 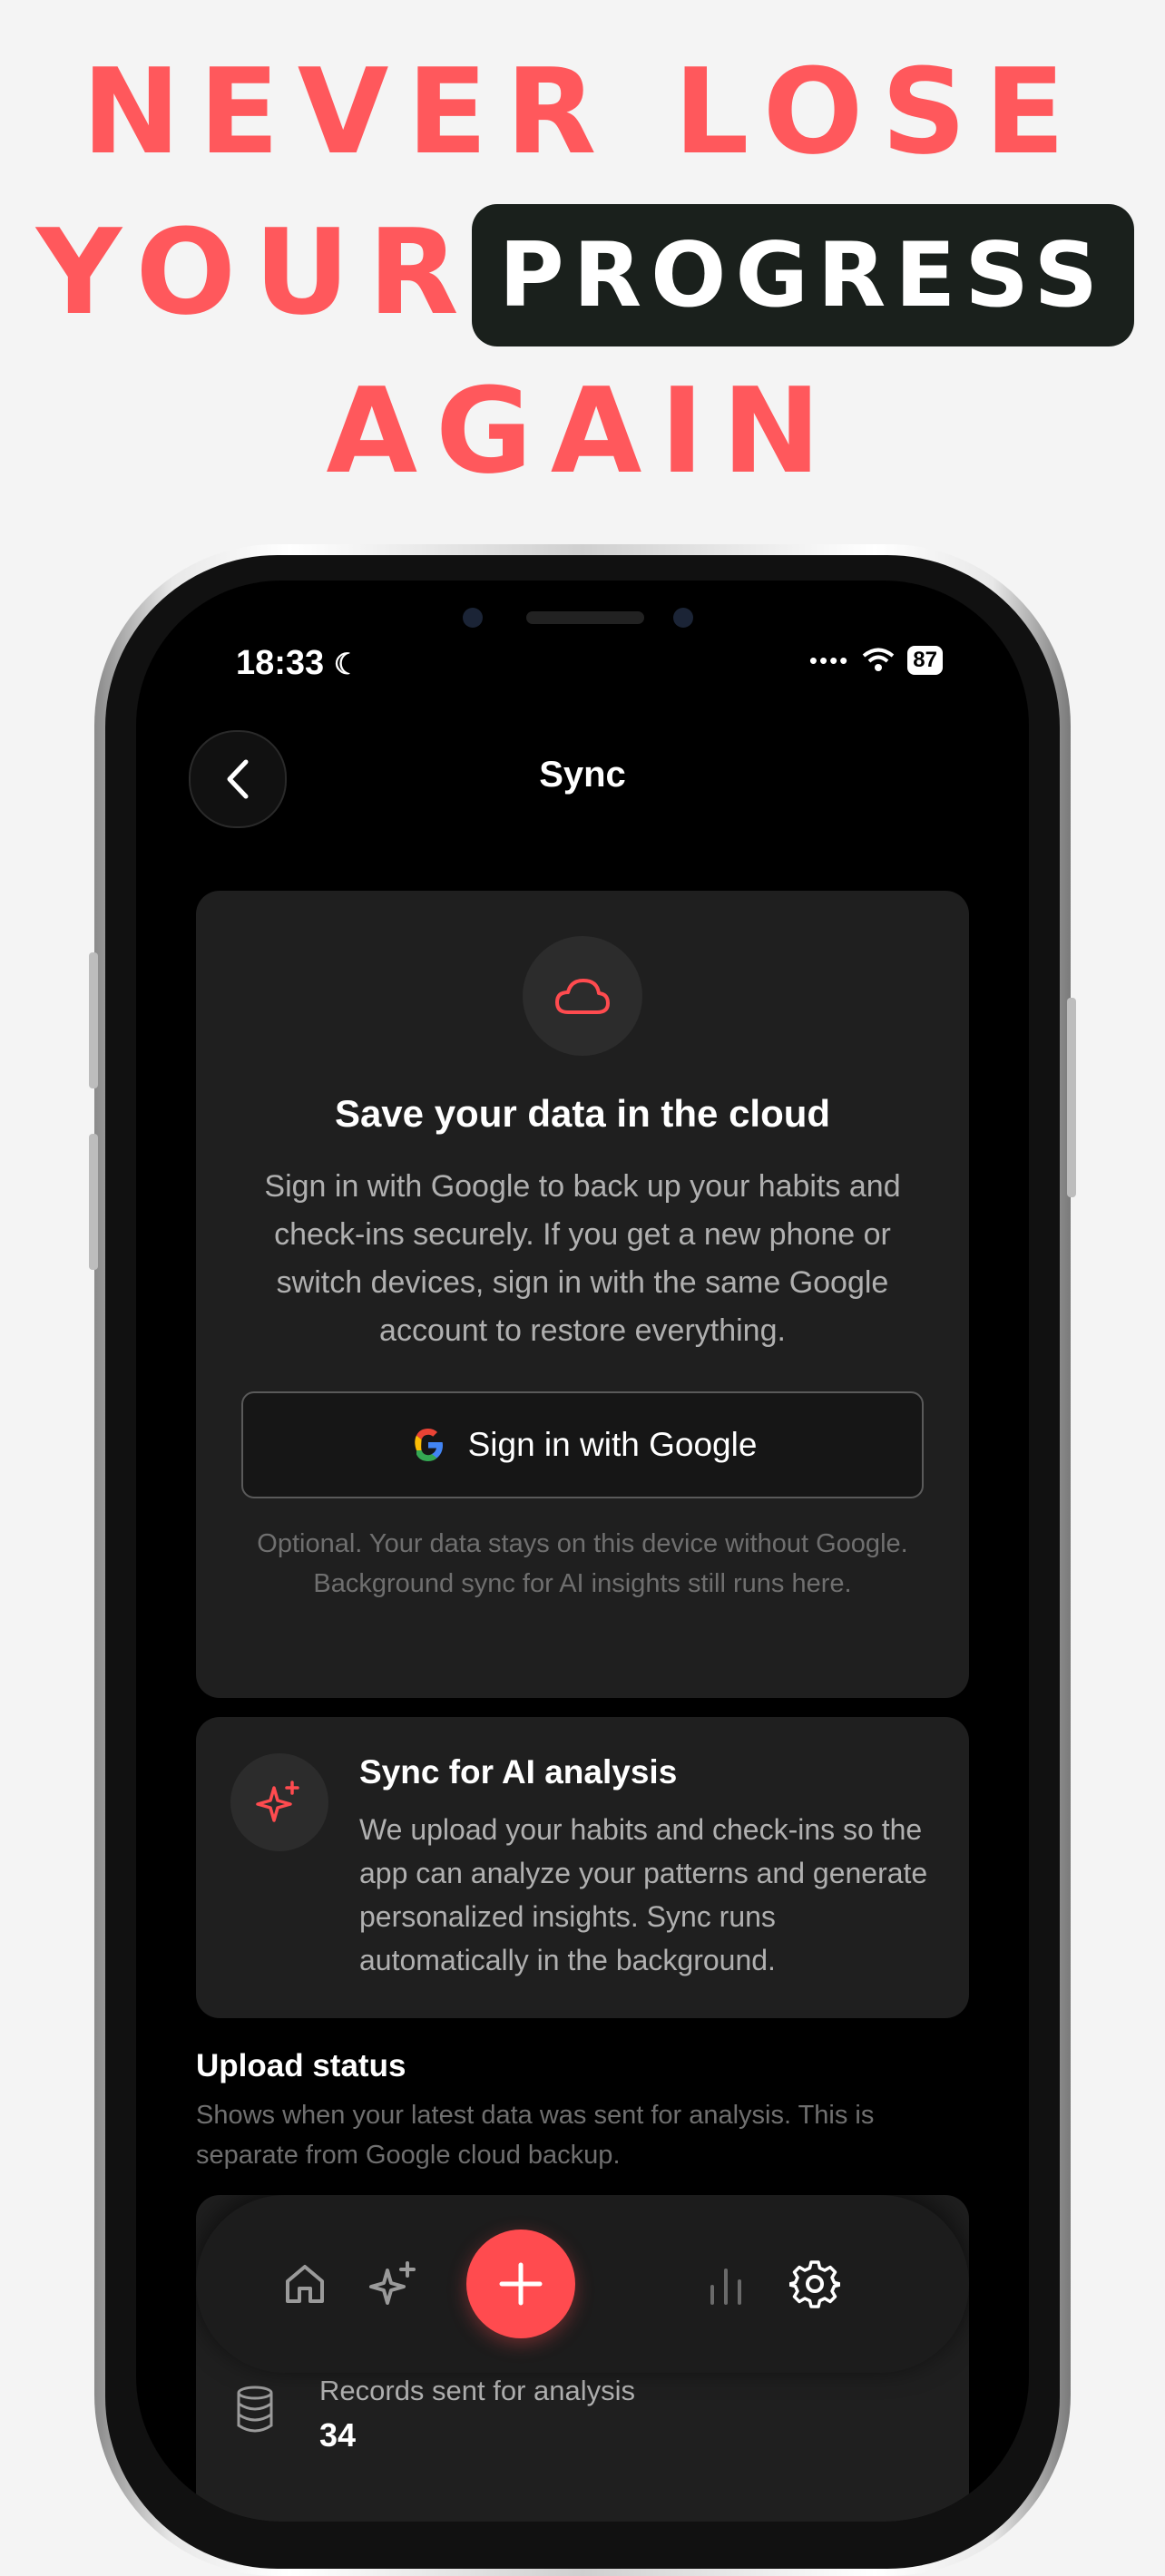 I want to click on add-habit-button, so click(x=520, y=2284).